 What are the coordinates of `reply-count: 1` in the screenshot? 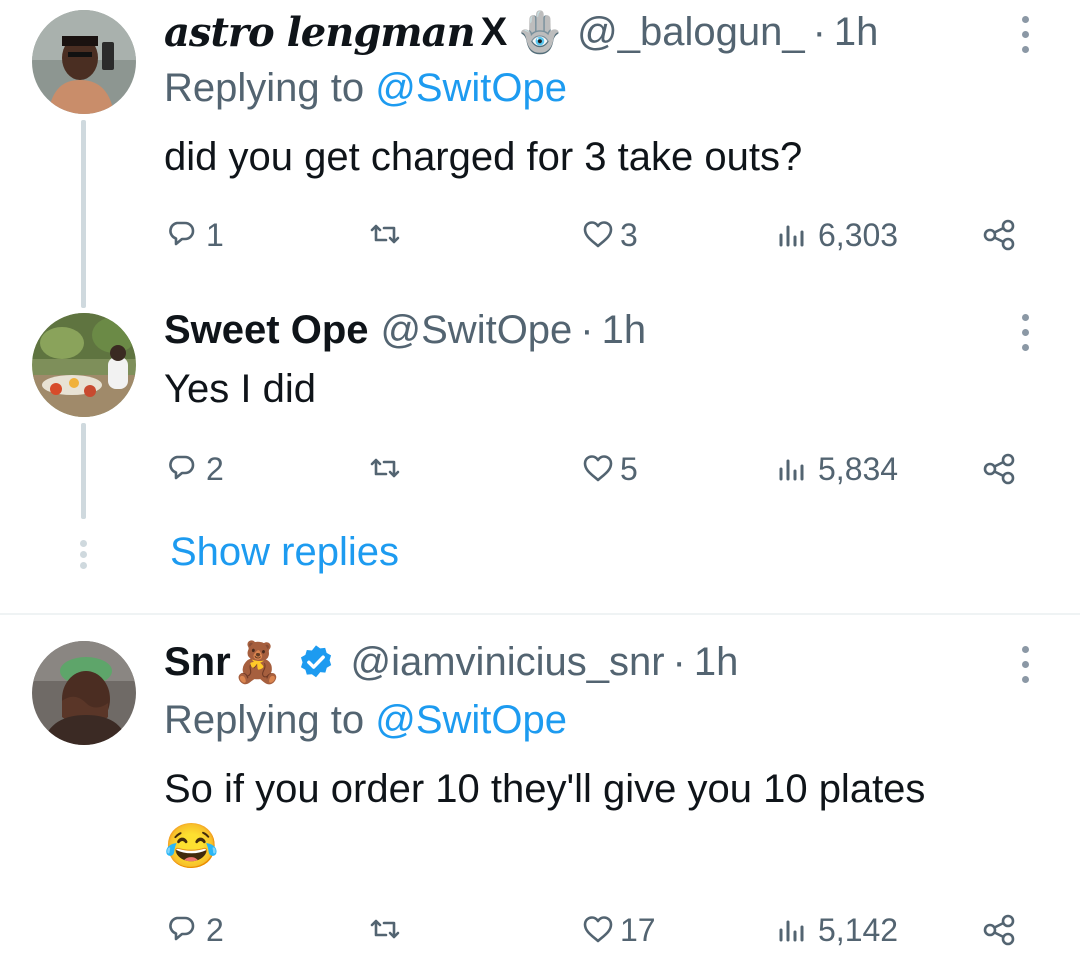 It's located at (215, 234).